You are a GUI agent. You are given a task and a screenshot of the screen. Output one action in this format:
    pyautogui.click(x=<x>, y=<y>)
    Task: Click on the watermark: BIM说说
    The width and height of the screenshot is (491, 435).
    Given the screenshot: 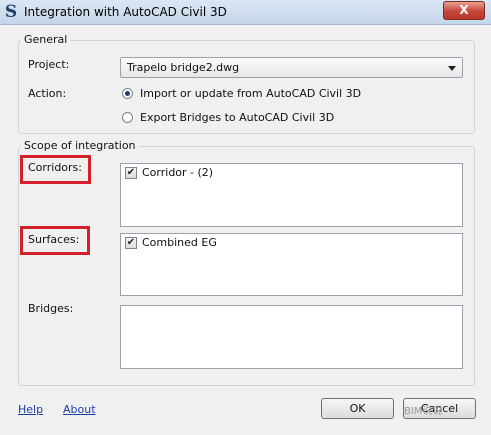 What is the action you would take?
    pyautogui.click(x=423, y=411)
    